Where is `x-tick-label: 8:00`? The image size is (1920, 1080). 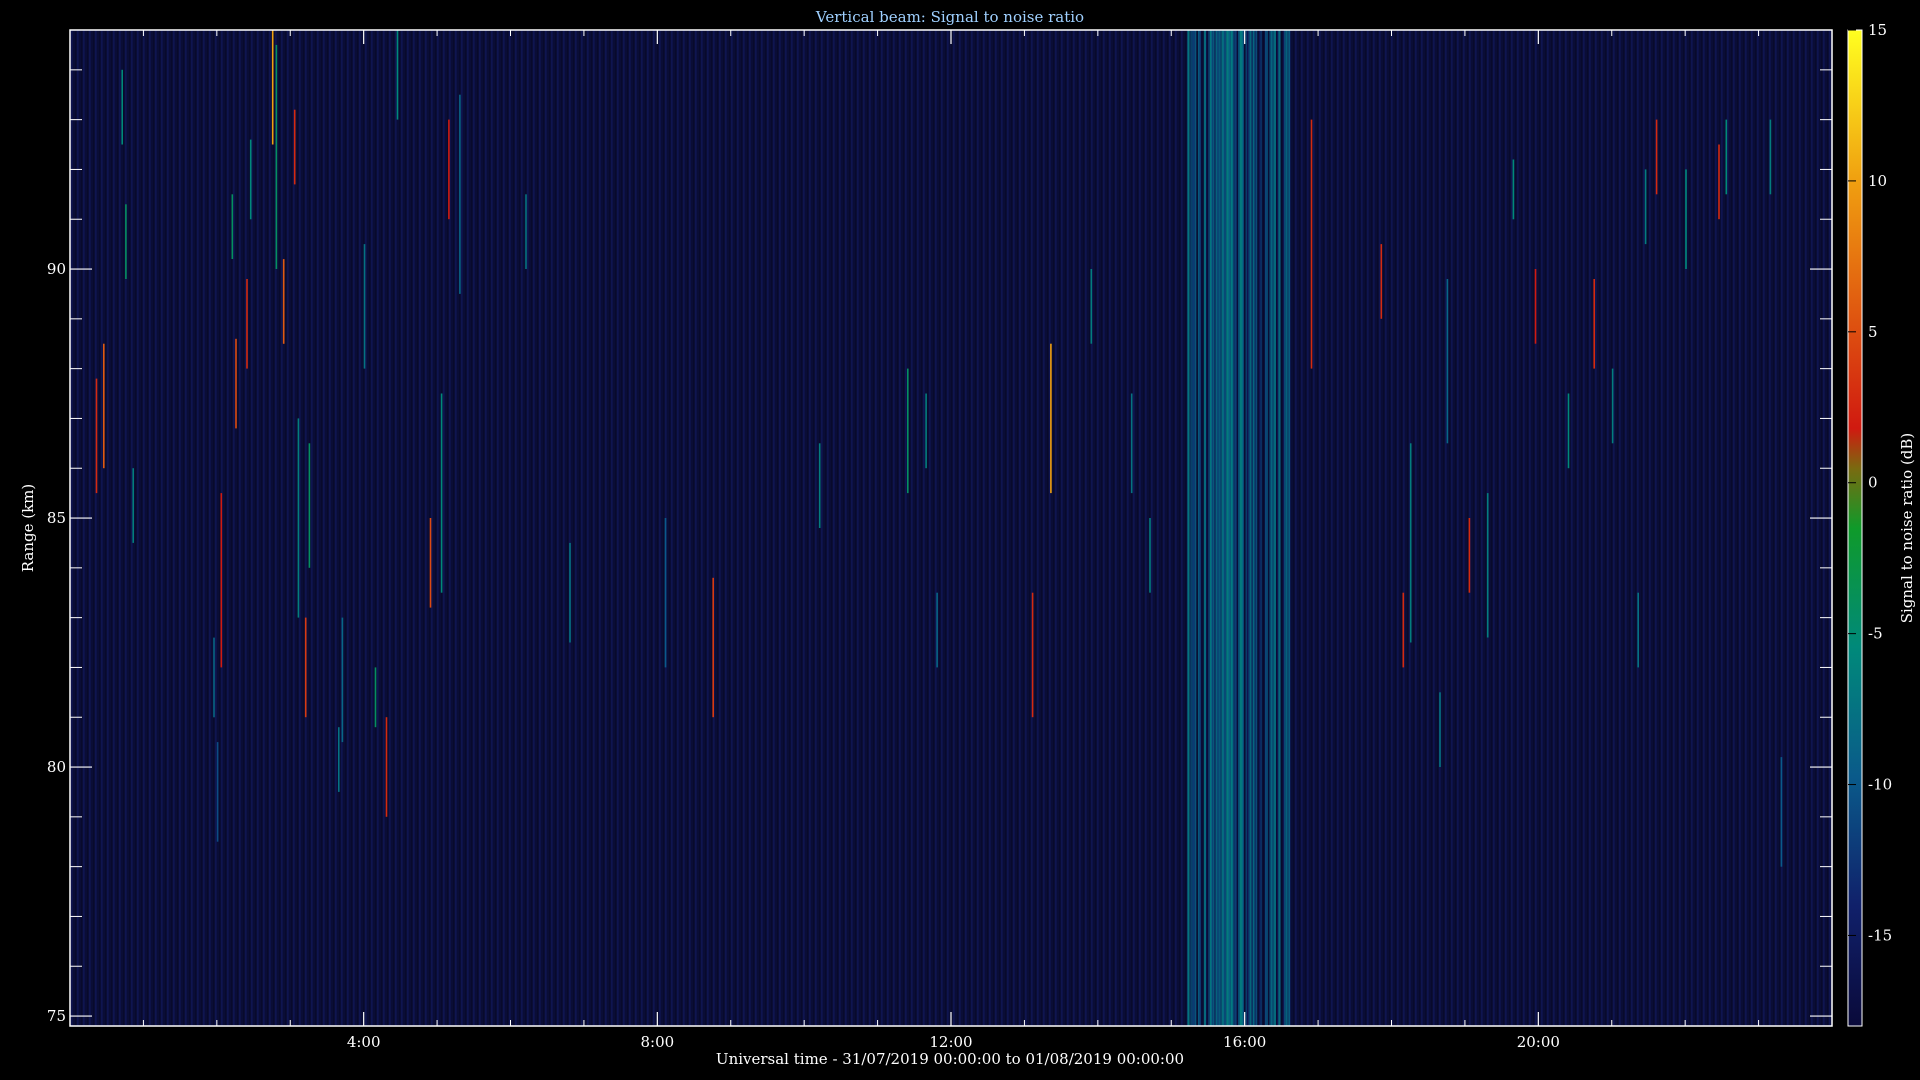
x-tick-label: 8:00 is located at coordinates (657, 1042).